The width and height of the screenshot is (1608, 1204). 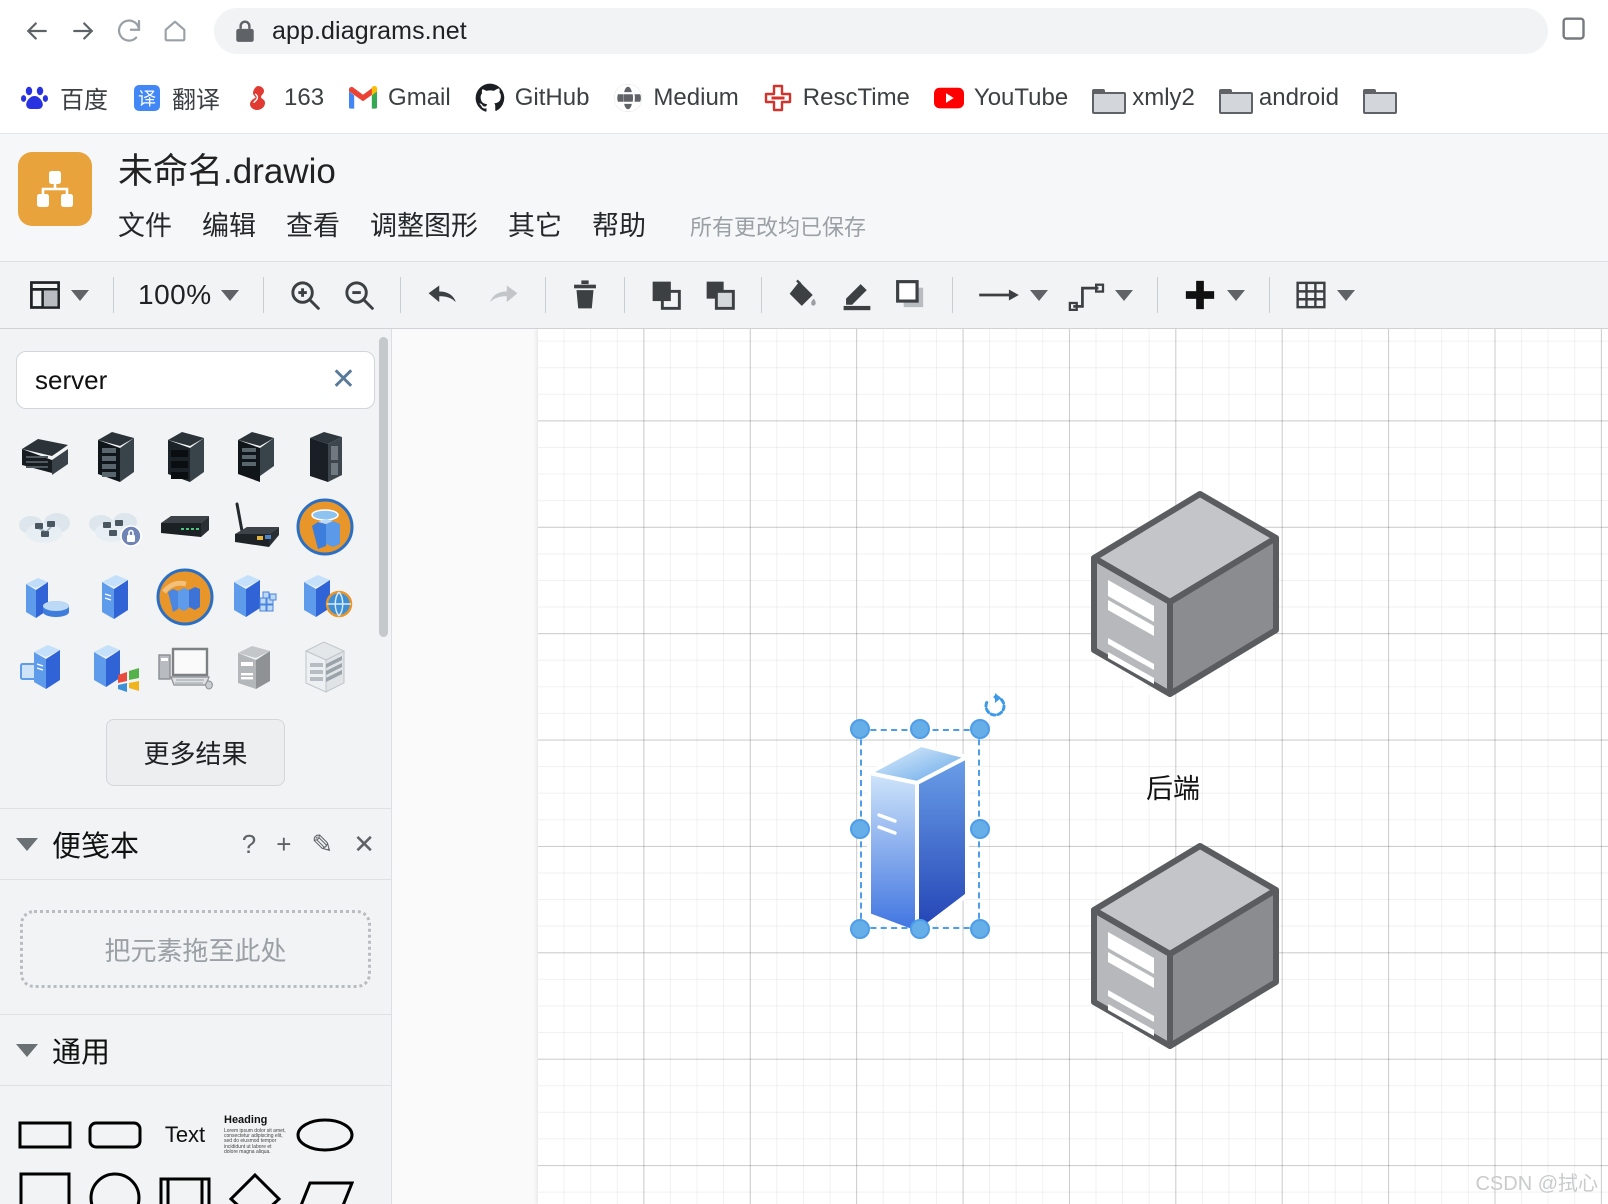 I want to click on close-icon: ✕, so click(x=364, y=844).